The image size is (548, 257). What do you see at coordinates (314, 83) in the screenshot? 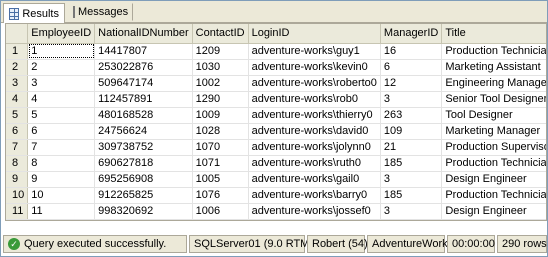
I see `table-cell: adventure-works\roberto0` at bounding box center [314, 83].